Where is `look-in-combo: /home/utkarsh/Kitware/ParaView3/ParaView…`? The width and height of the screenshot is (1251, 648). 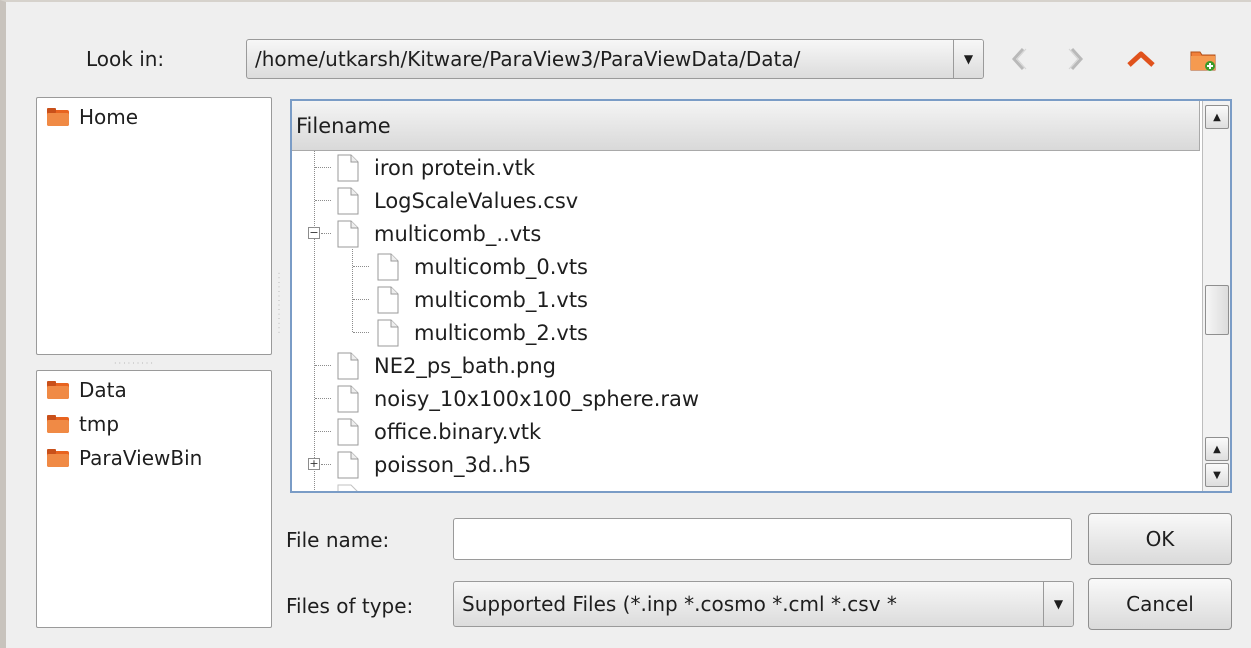 look-in-combo: /home/utkarsh/Kitware/ParaView3/ParaView… is located at coordinates (615, 59).